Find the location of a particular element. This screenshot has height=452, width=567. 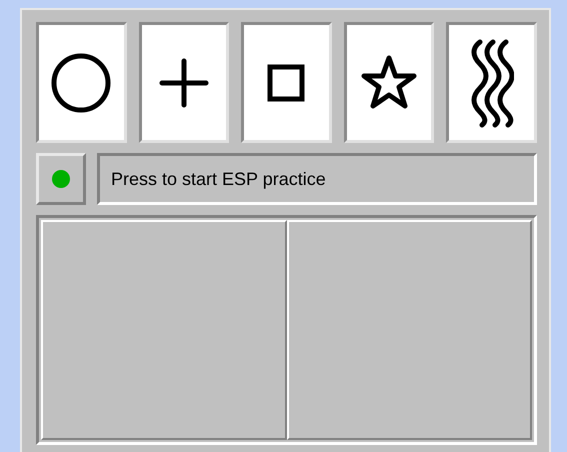

square-icon is located at coordinates (286, 83).